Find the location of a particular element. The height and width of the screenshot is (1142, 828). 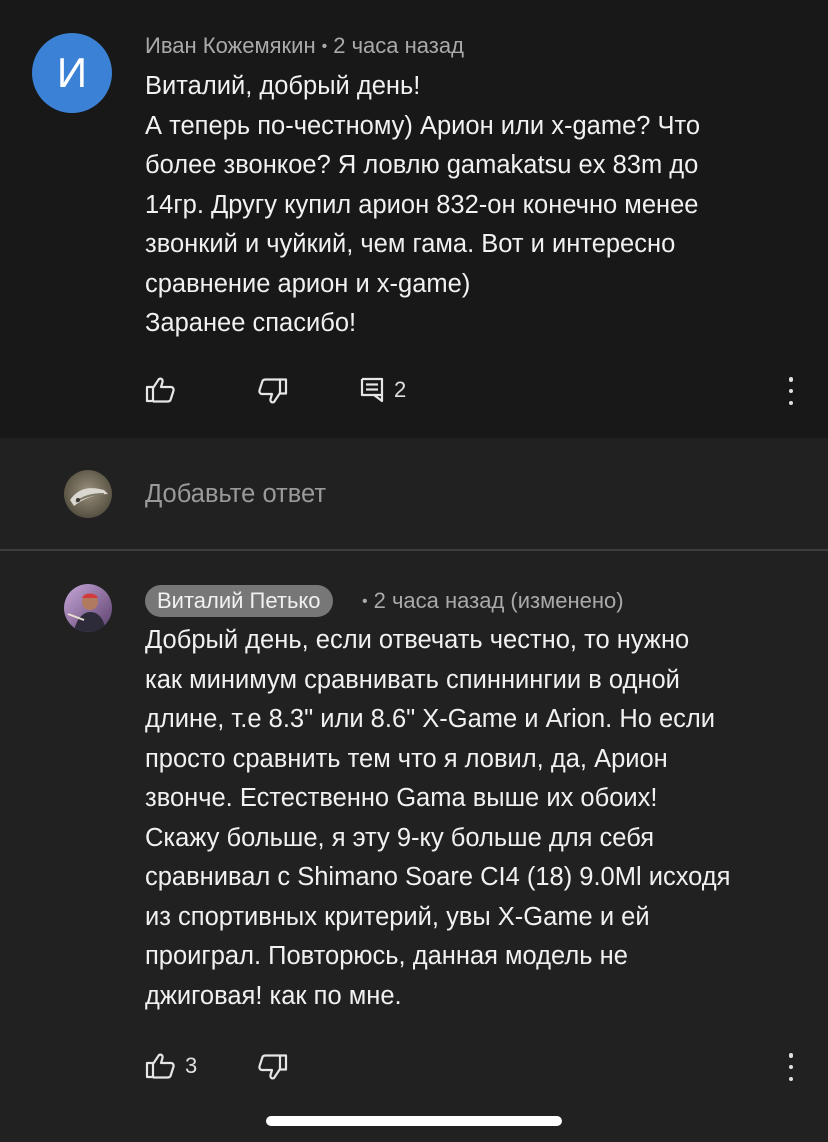

comment-line: Скажу больше, я эту 9-ку больше для себя is located at coordinates (400, 837).